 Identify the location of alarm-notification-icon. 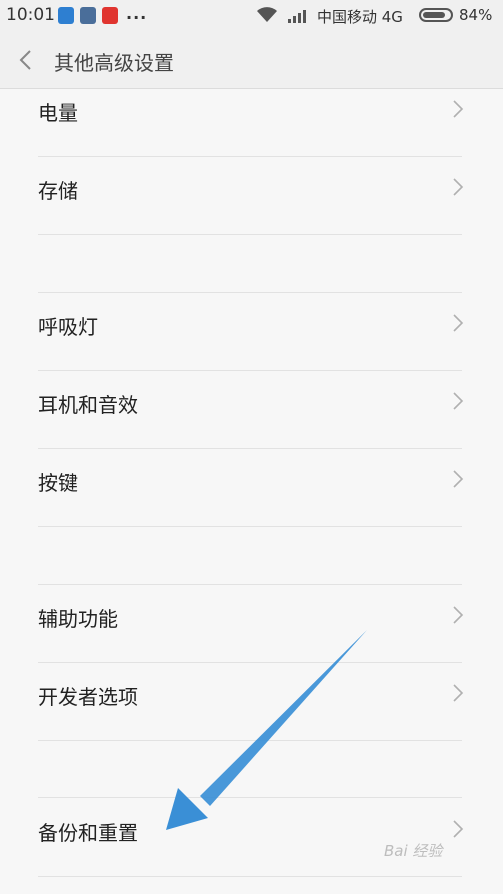
(110, 15).